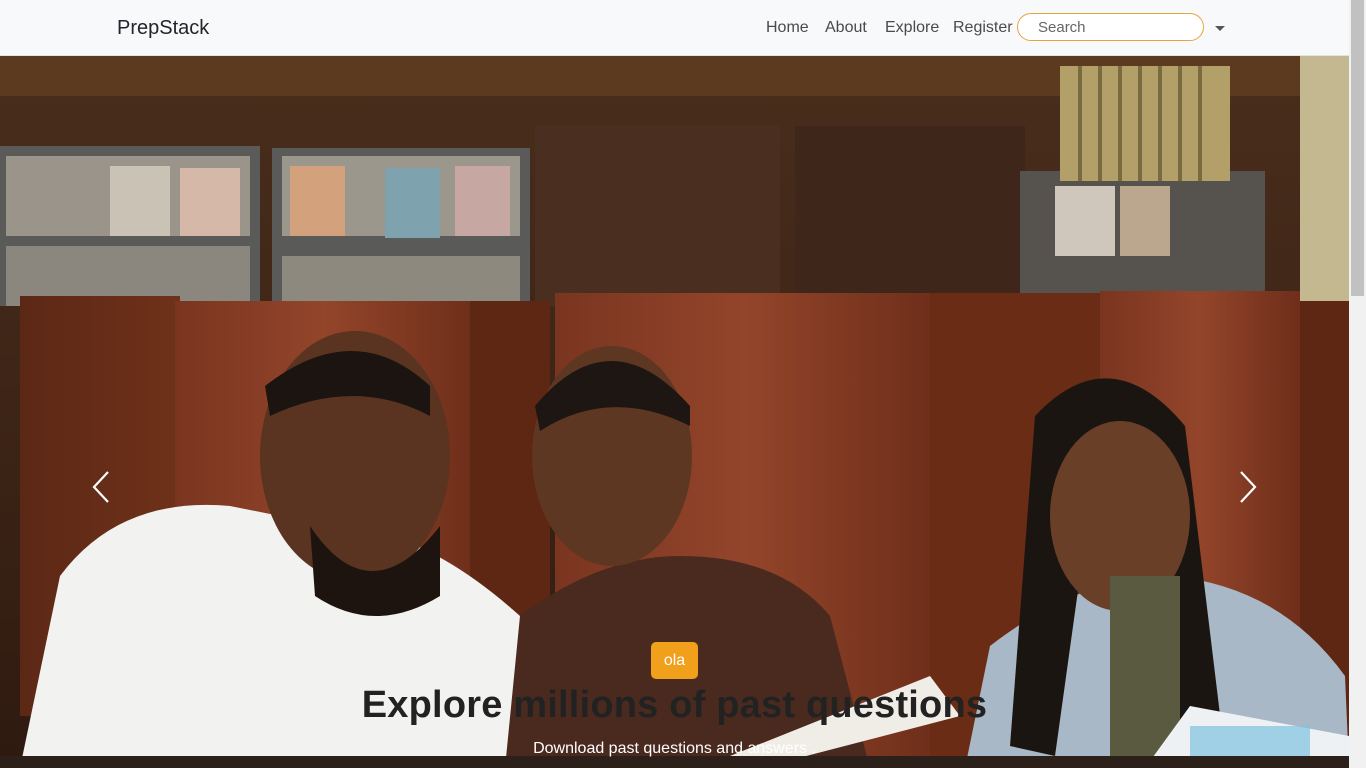 Image resolution: width=1366 pixels, height=768 pixels. I want to click on search-input, so click(1110, 27).